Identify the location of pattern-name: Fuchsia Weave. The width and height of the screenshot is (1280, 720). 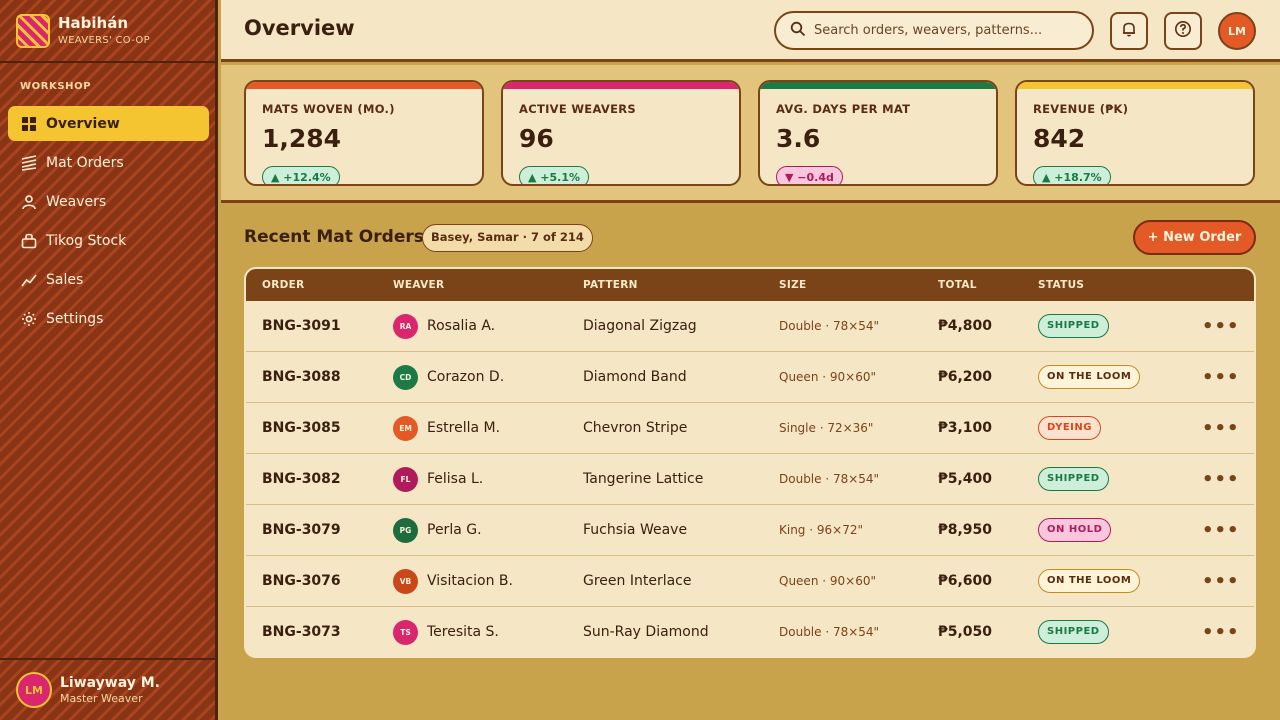
(635, 530).